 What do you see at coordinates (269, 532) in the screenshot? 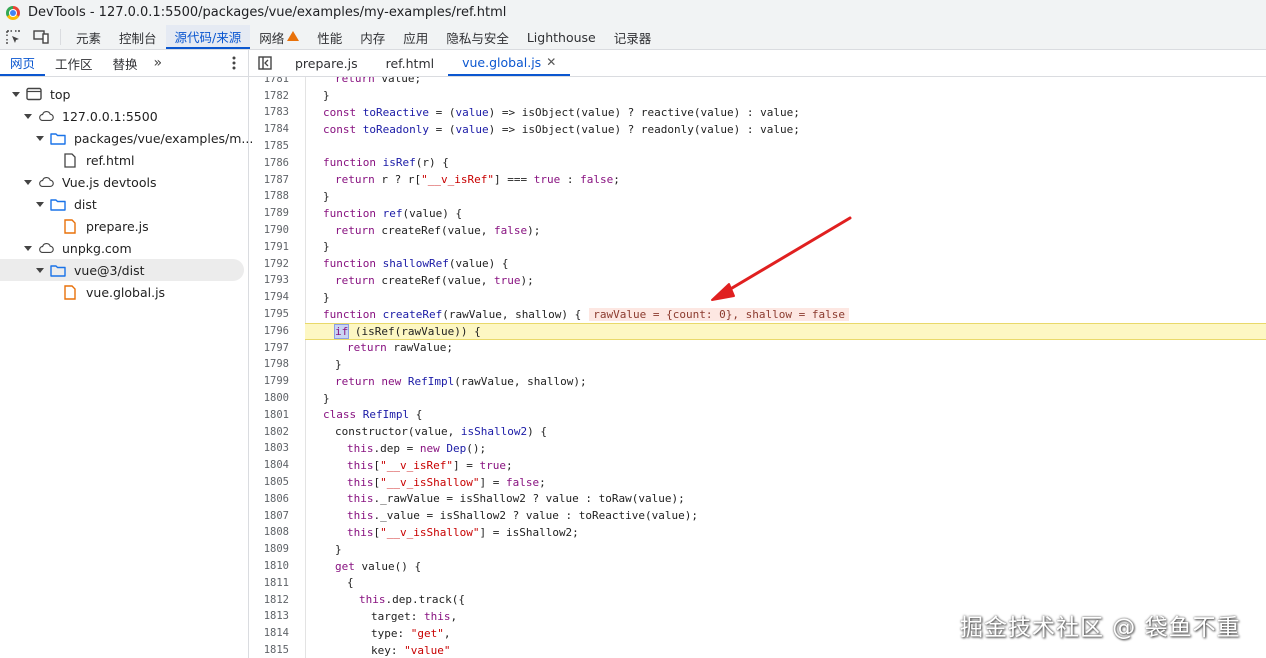
I see `line-number: 1808` at bounding box center [269, 532].